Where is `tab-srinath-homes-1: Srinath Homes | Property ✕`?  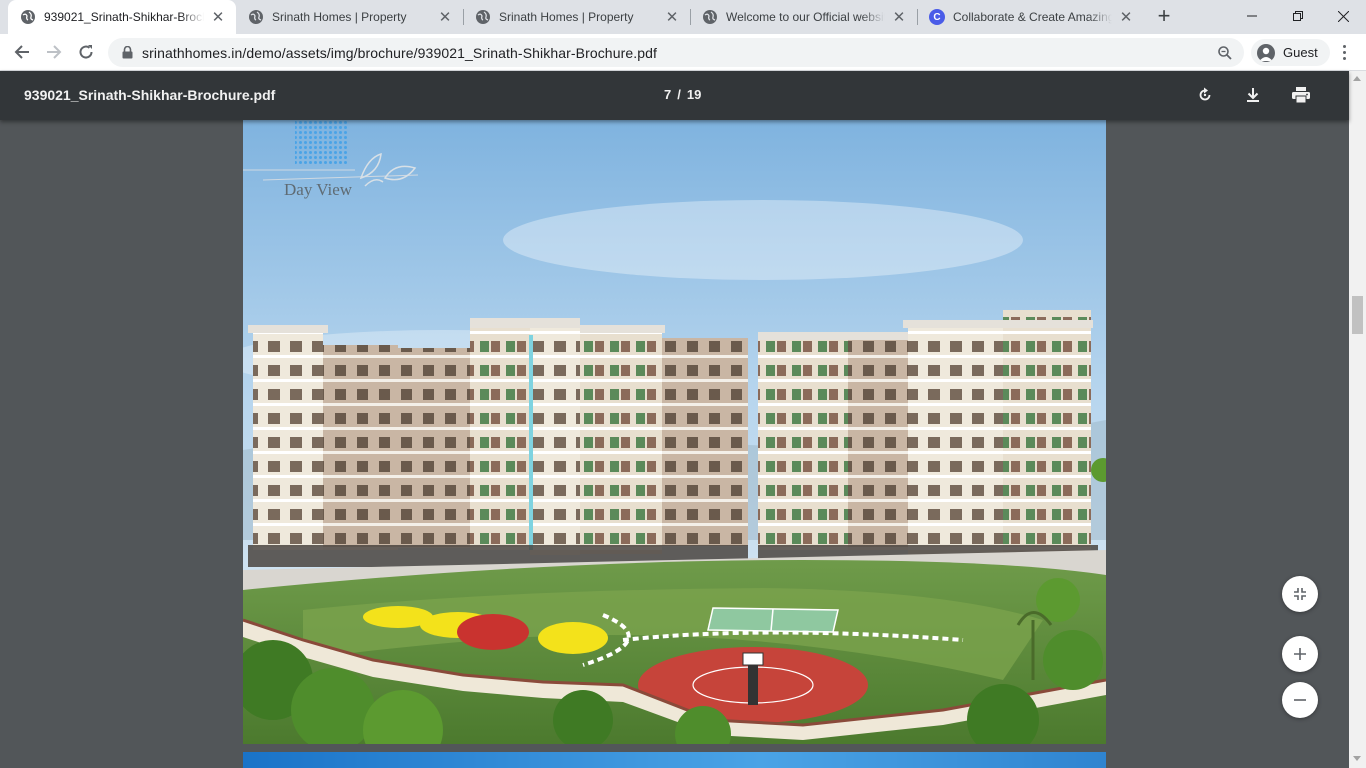 tab-srinath-homes-1: Srinath Homes | Property ✕ is located at coordinates (349, 17).